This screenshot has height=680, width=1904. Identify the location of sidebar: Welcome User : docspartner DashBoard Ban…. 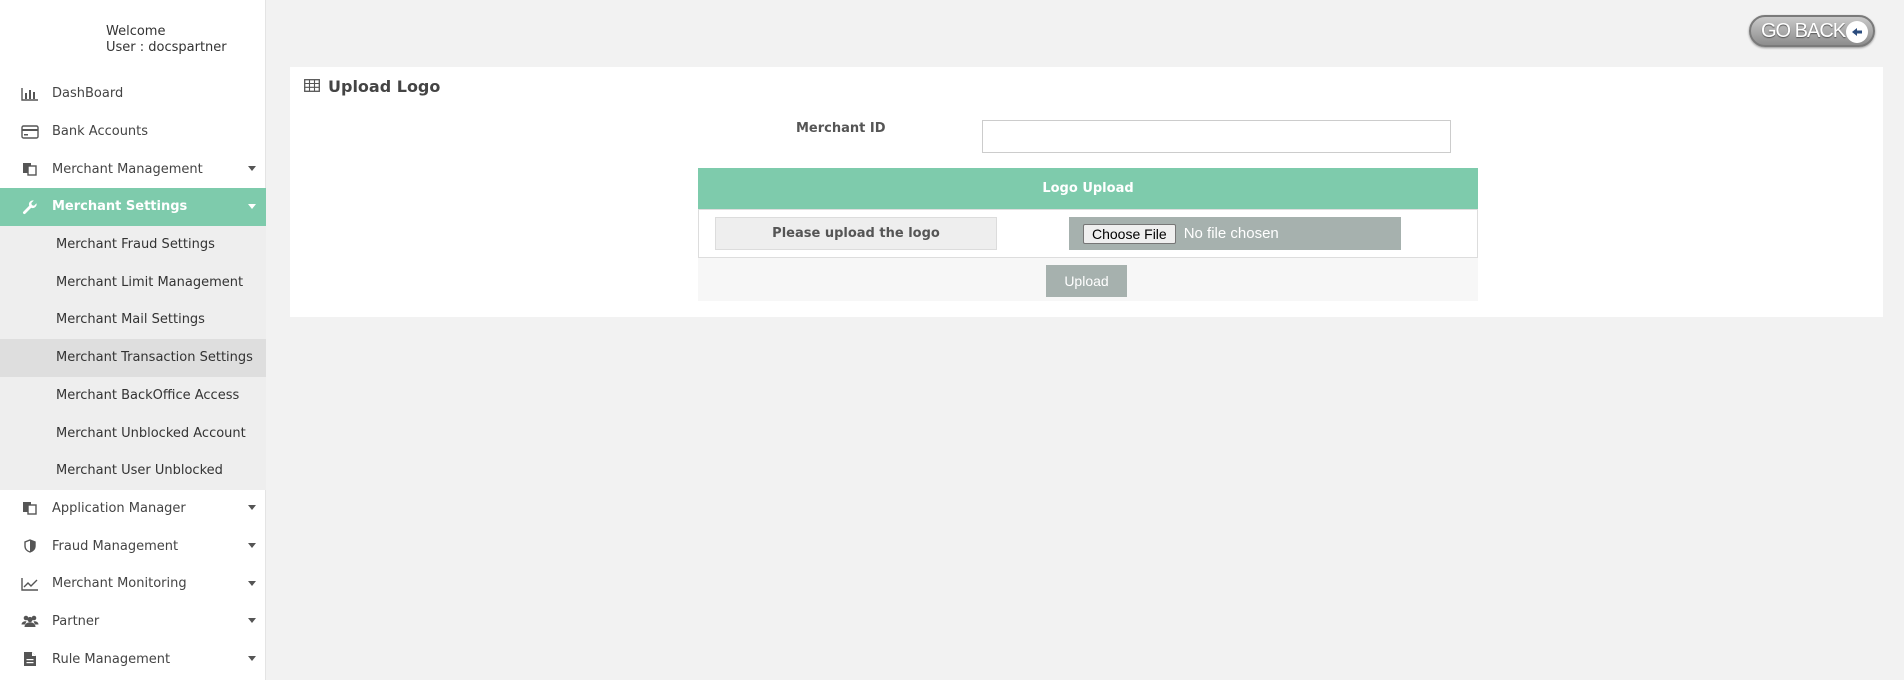
(133, 340).